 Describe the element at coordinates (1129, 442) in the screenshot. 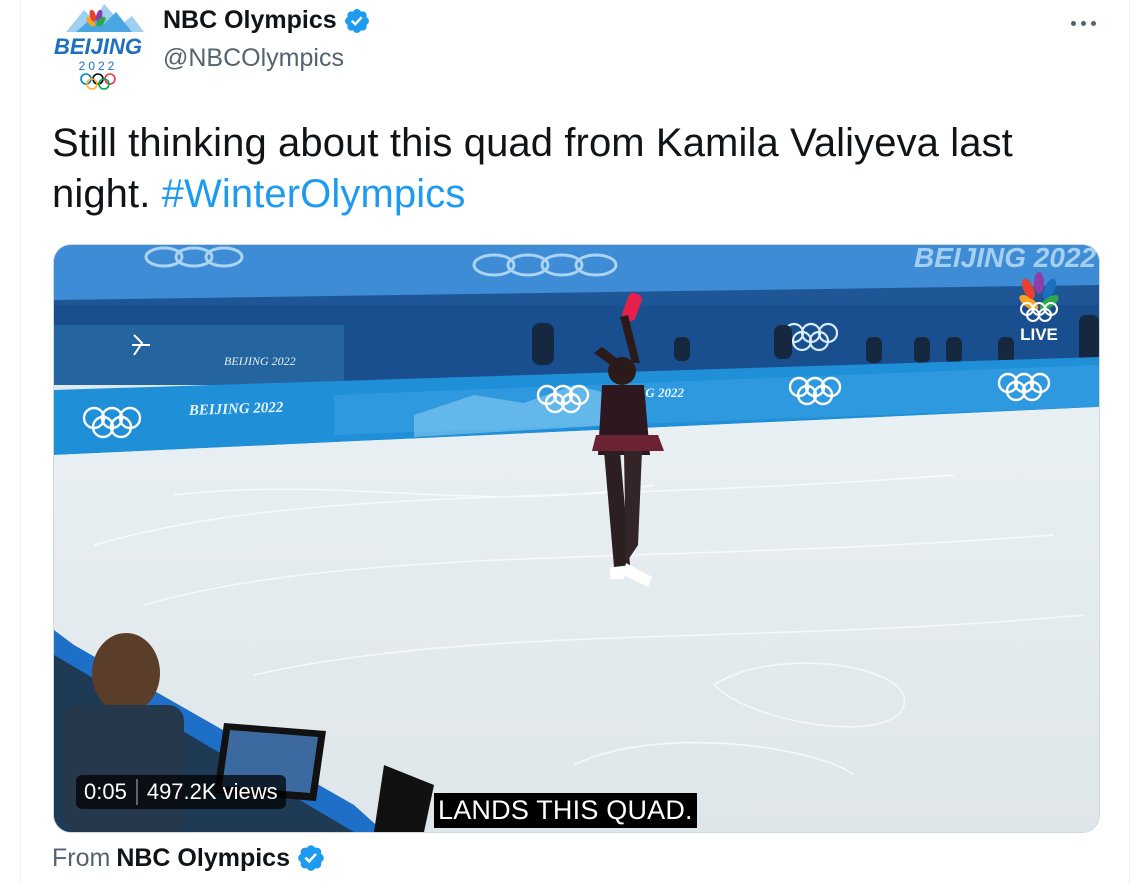

I see `column-divider-right` at that location.